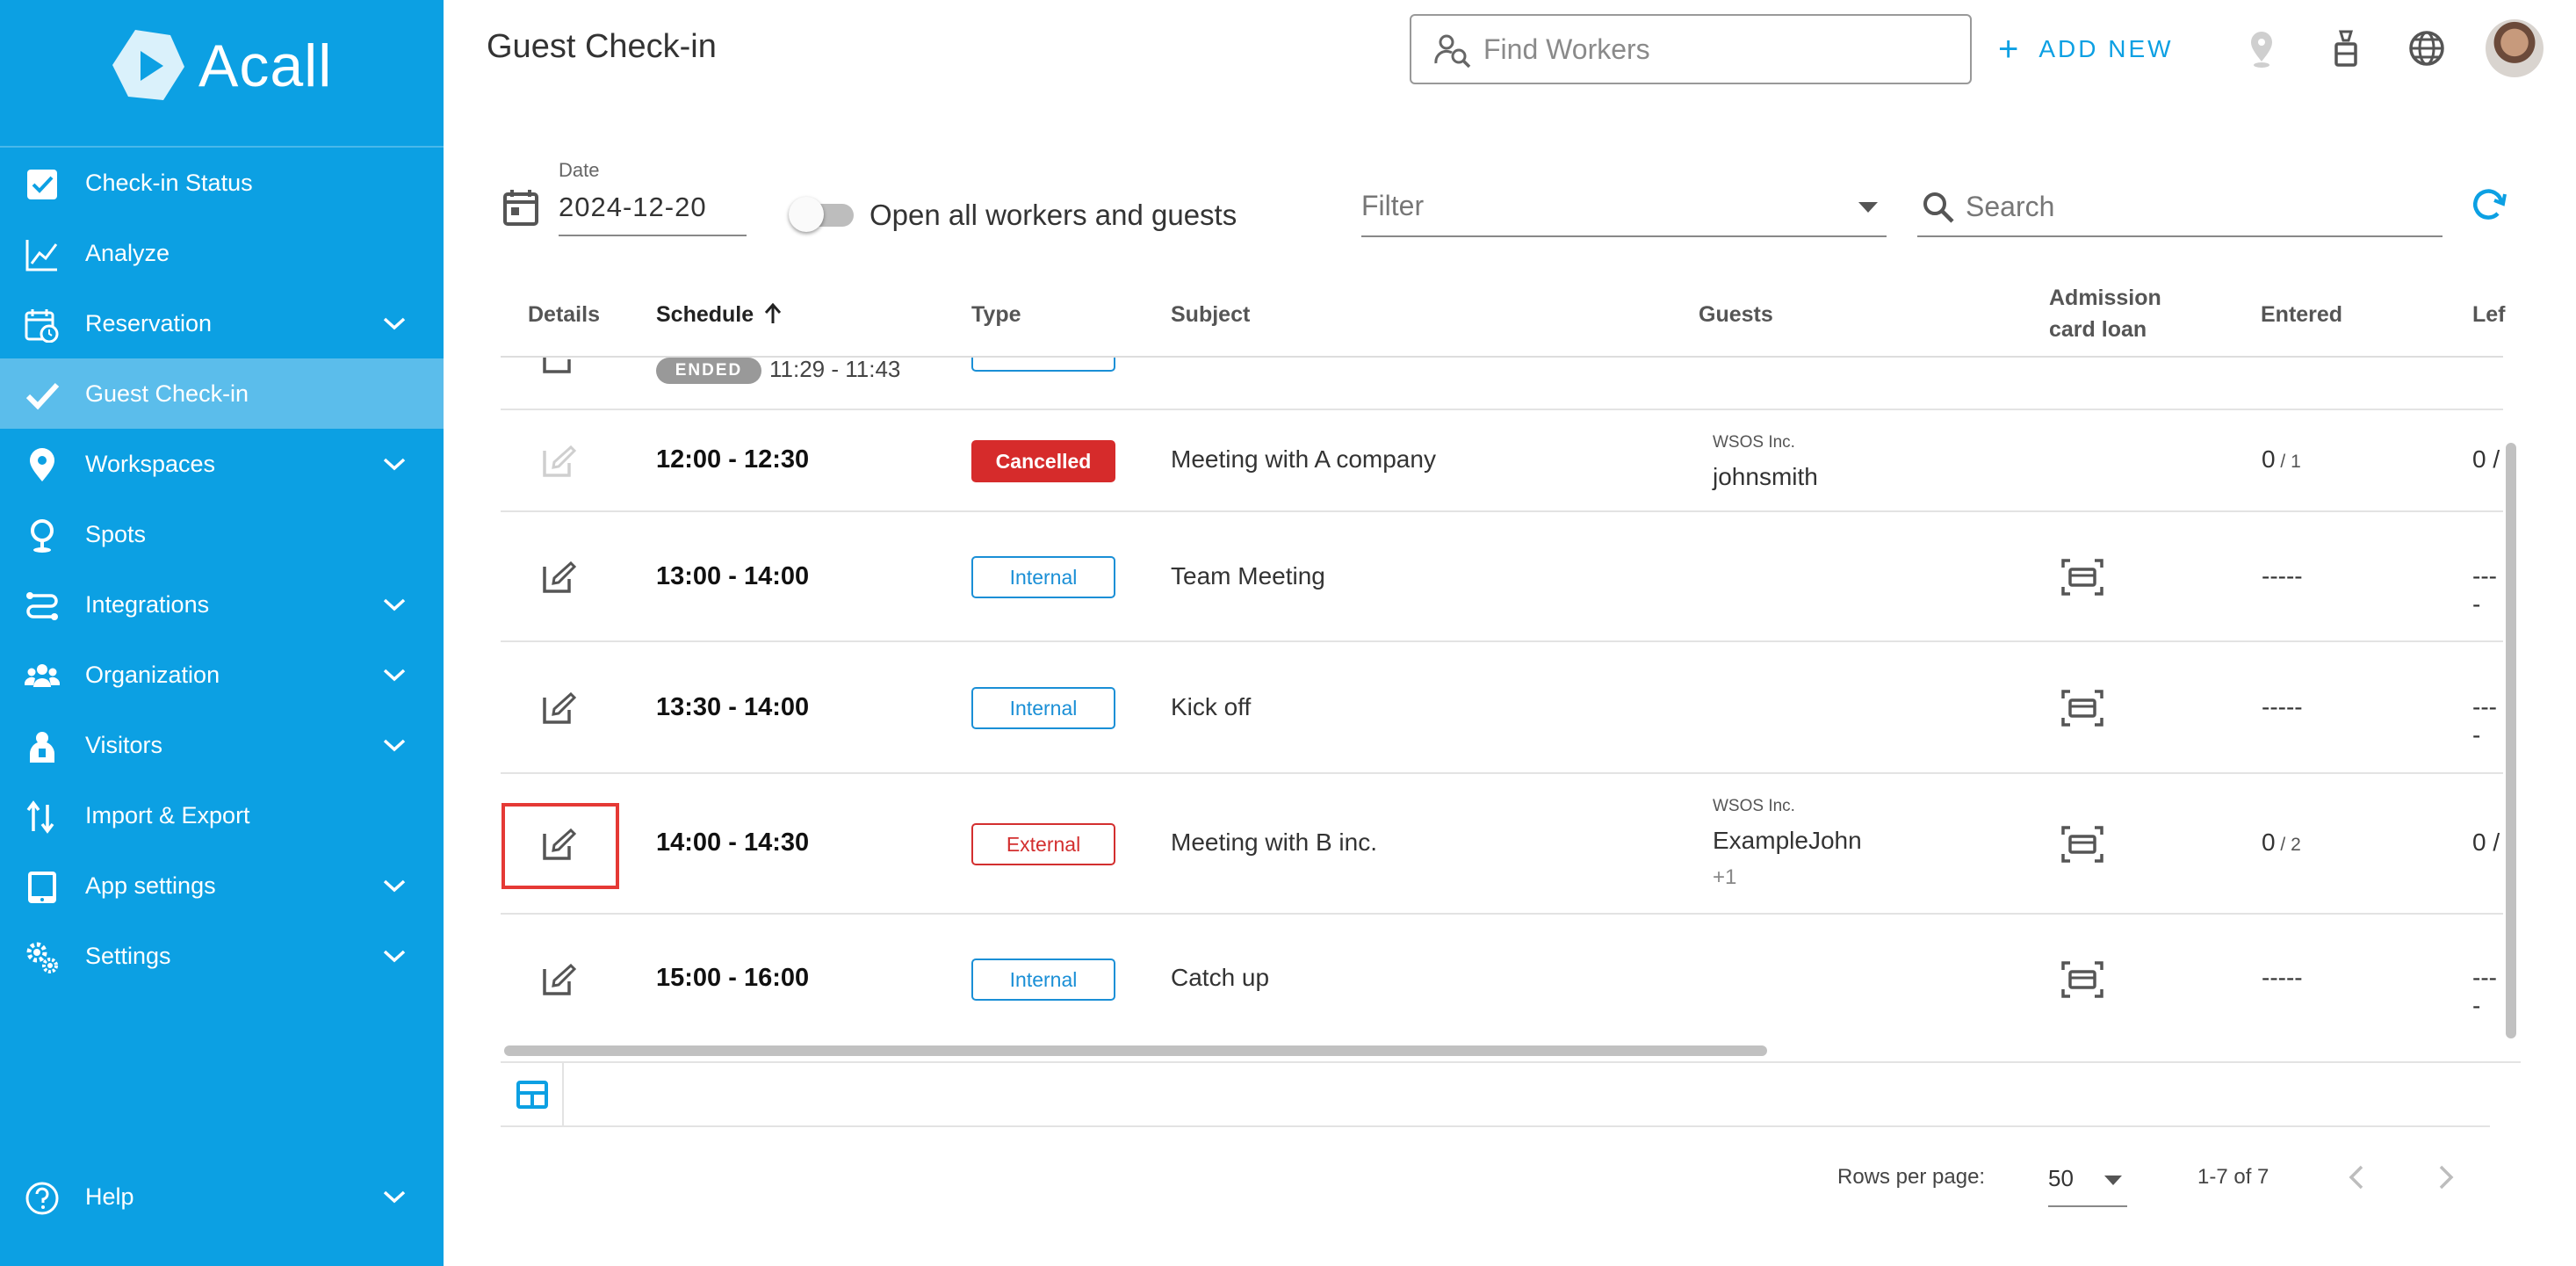 The image size is (2576, 1266). I want to click on toggle-thumb, so click(806, 214).